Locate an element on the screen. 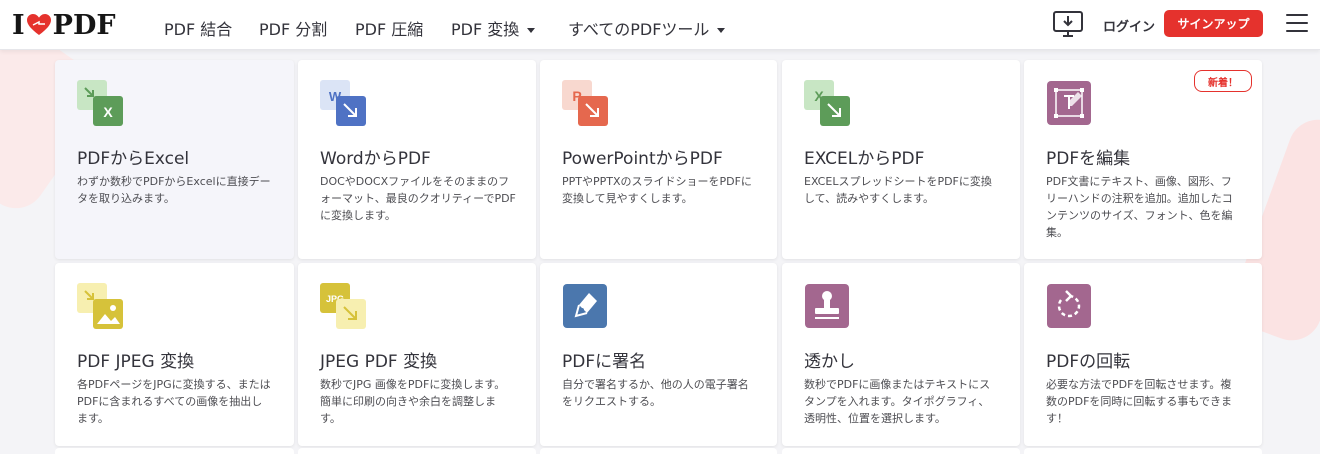 Image resolution: width=1320 pixels, height=454 pixels. tool-title: PowerPointからPDF is located at coordinates (642, 159).